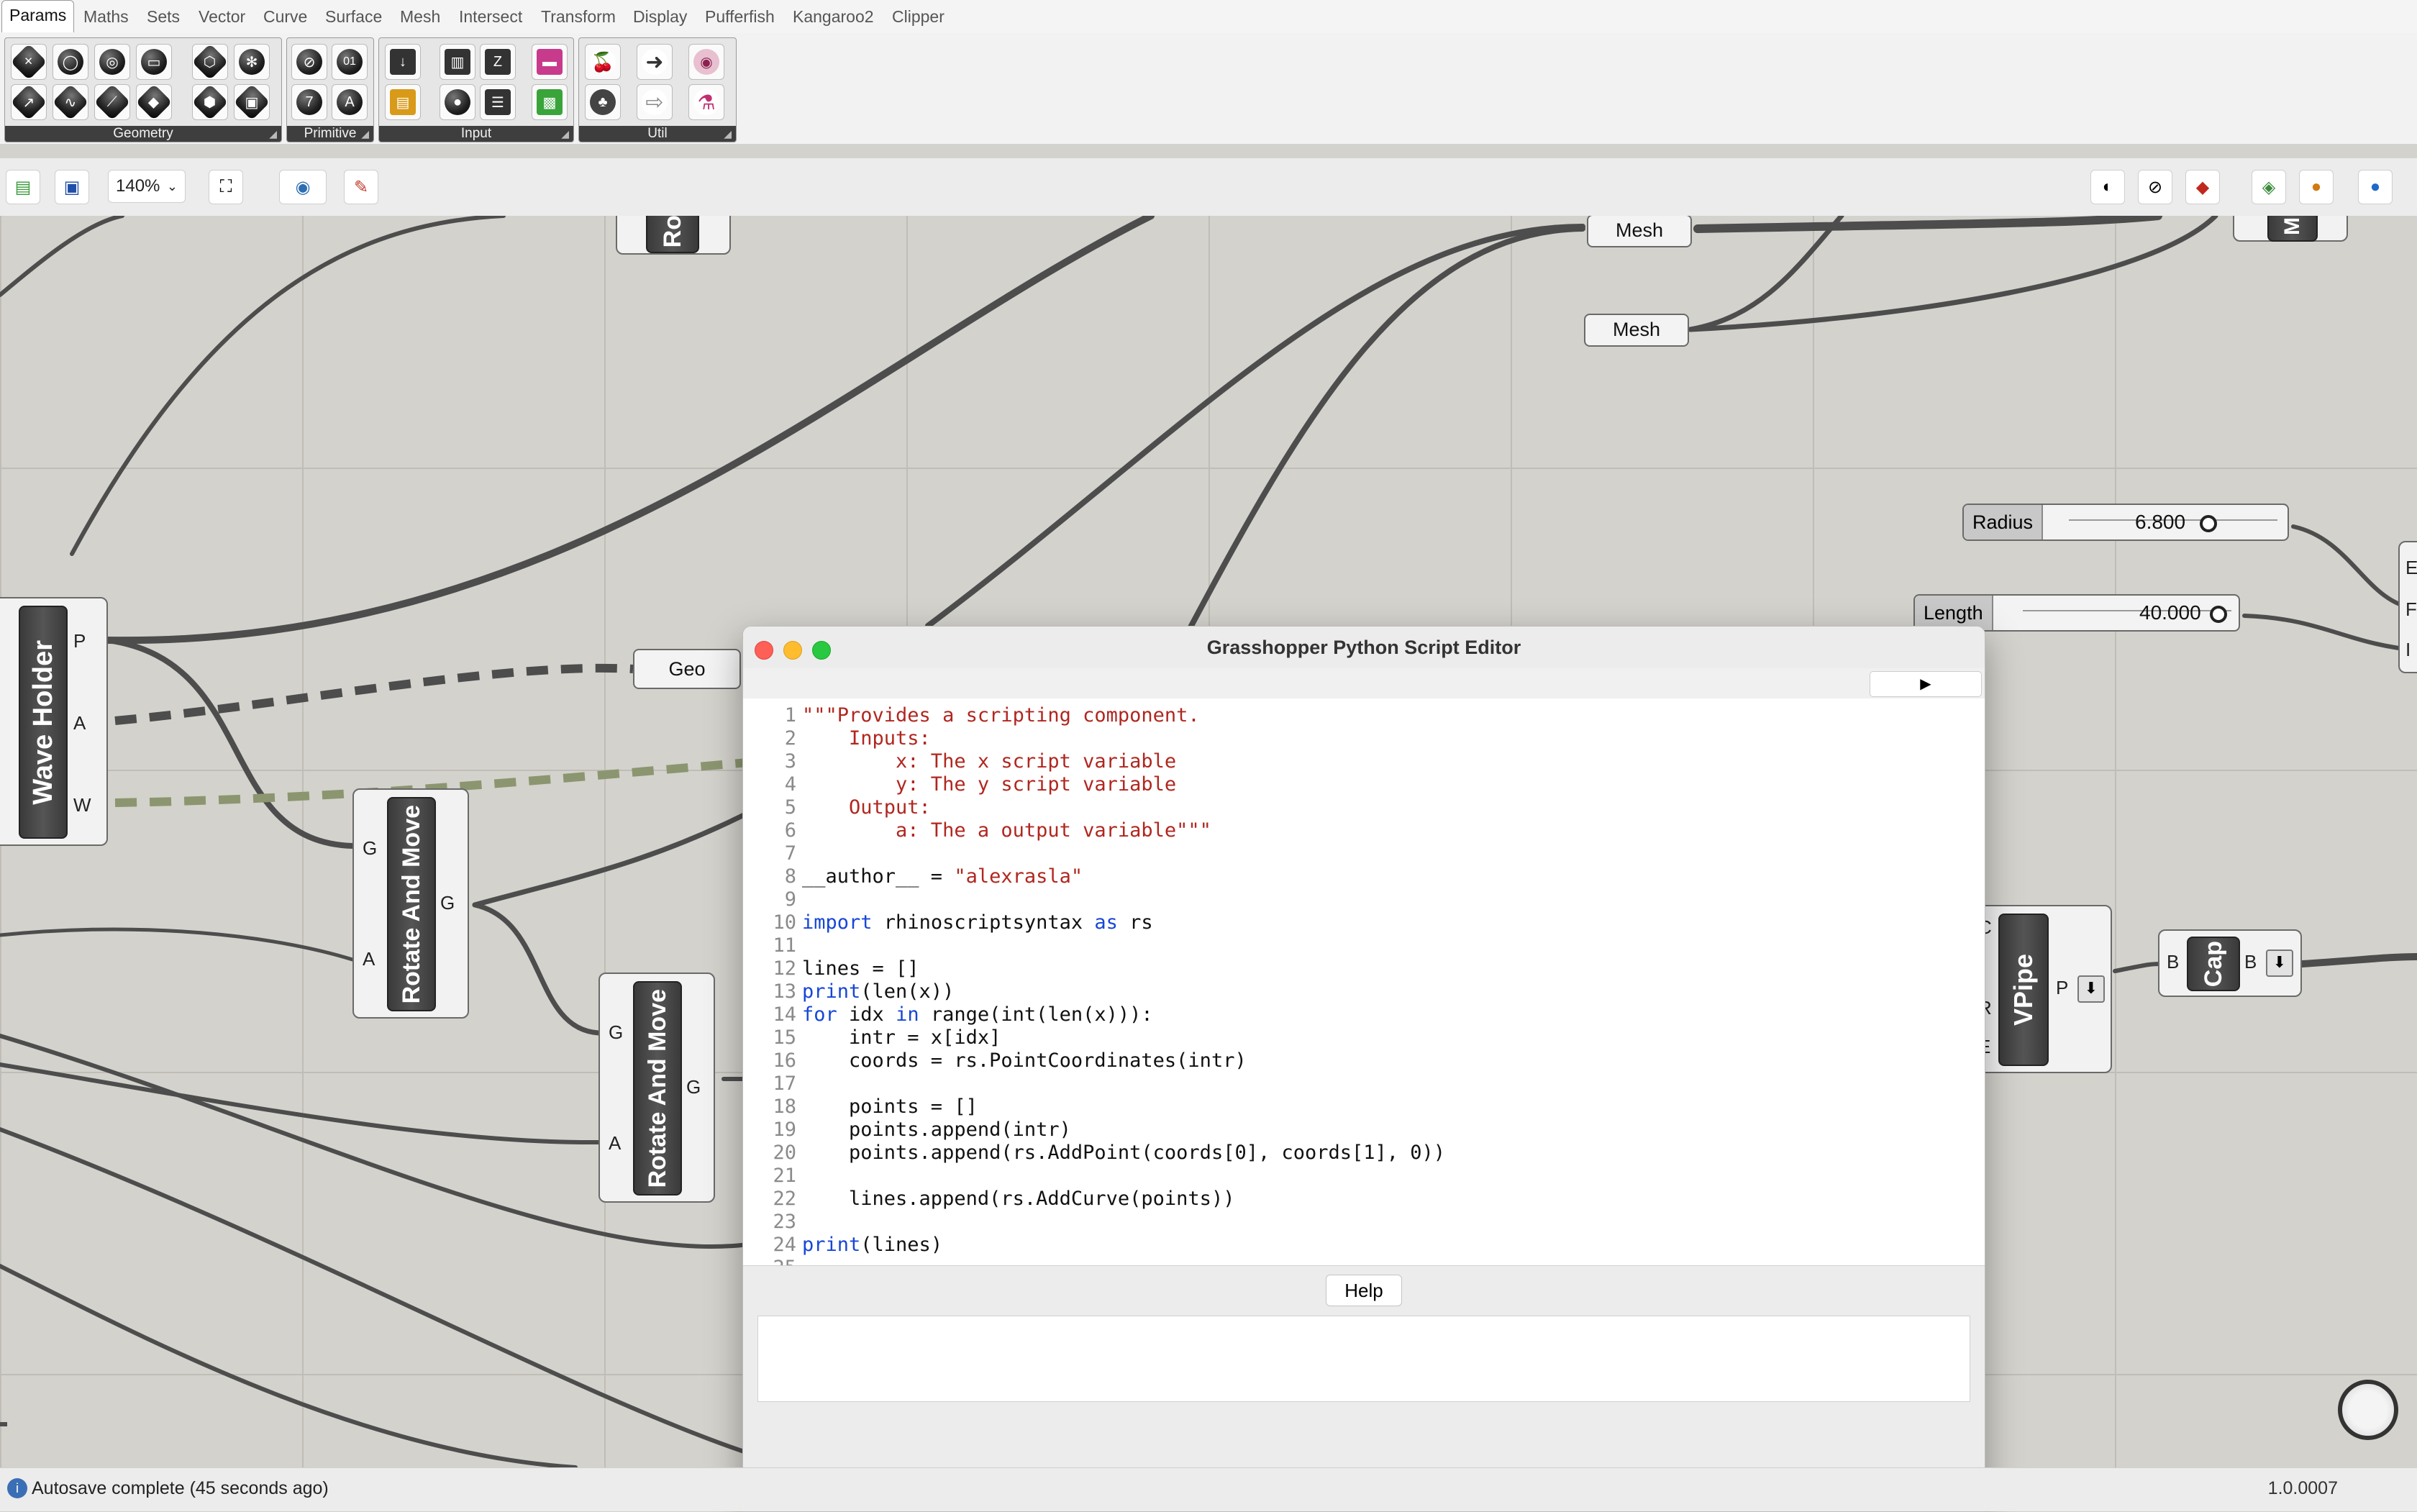 The width and height of the screenshot is (2417, 1512). Describe the element at coordinates (251, 102) in the screenshot. I see `mesh-param-button: ▣` at that location.